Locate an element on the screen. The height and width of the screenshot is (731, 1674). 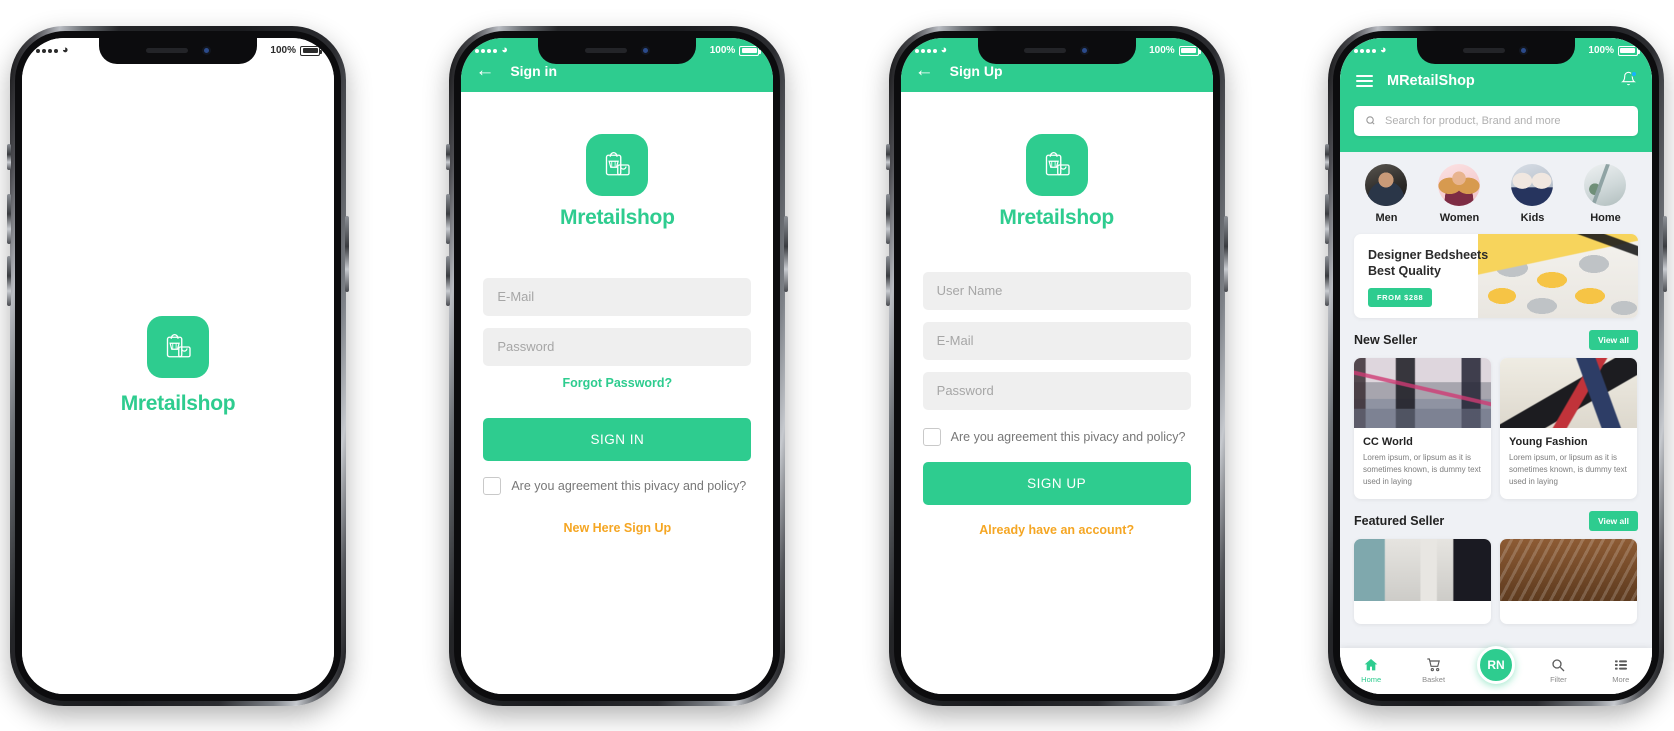
already-have-account-link: Already have an account? is located at coordinates (1056, 530).